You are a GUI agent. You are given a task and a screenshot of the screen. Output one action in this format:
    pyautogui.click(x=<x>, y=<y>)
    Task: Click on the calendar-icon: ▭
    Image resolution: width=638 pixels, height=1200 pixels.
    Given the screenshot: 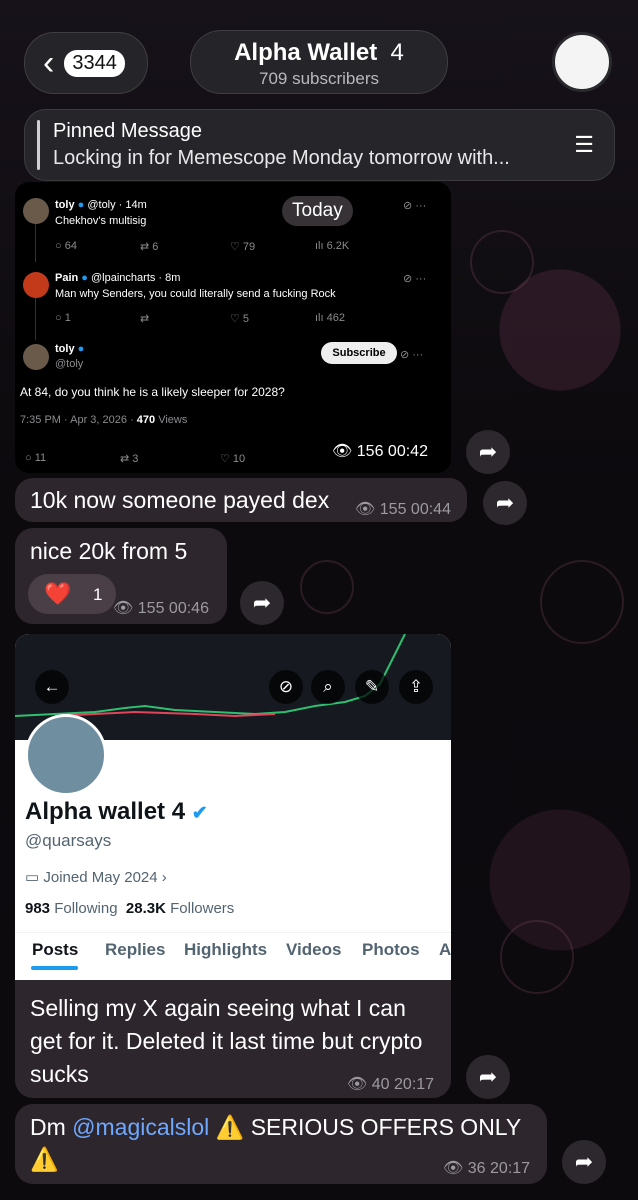 What is the action you would take?
    pyautogui.click(x=32, y=877)
    